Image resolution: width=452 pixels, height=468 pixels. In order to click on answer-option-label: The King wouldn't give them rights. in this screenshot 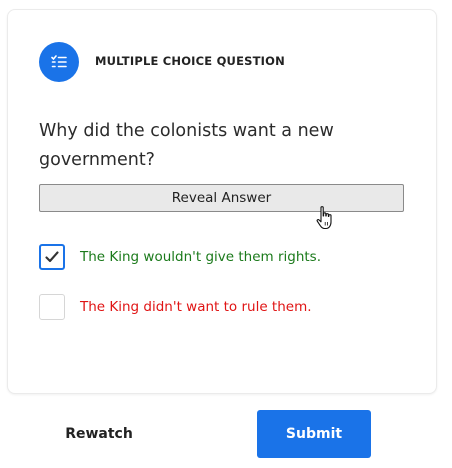, I will do `click(200, 257)`.